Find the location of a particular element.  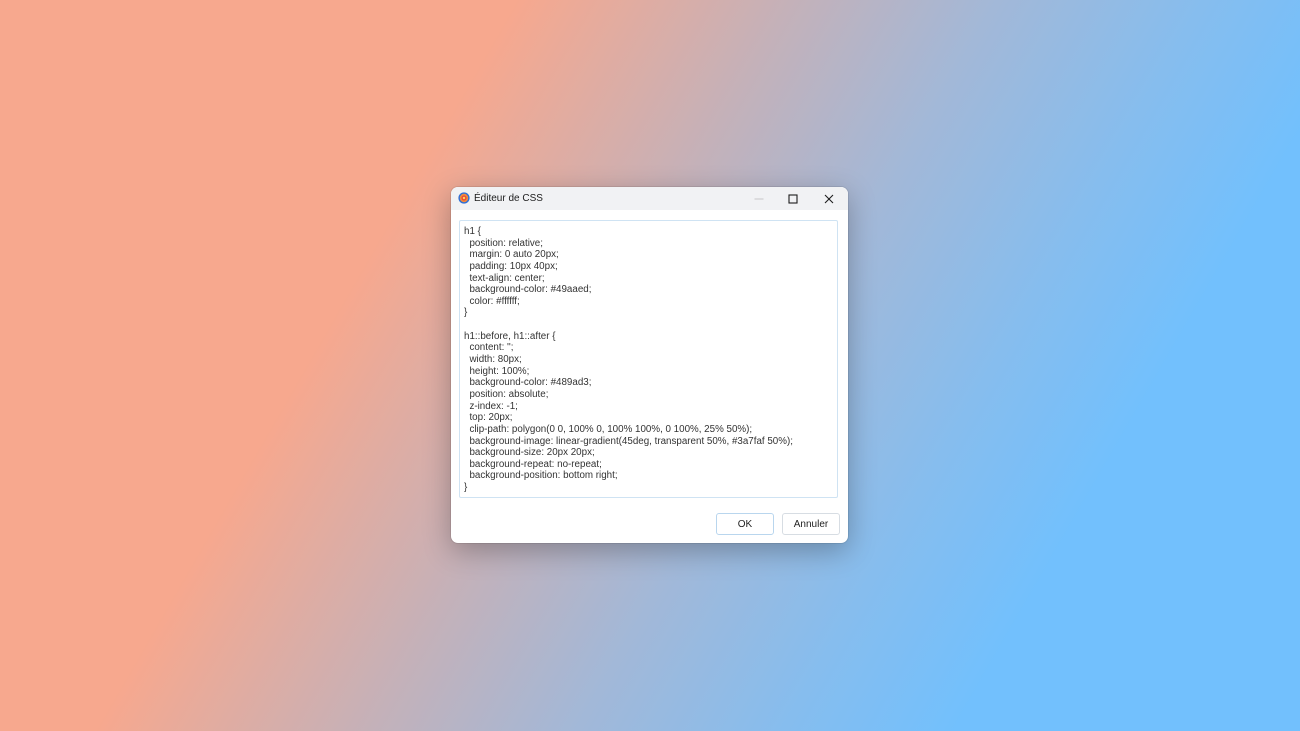

code-line: padding: 10px 40px; is located at coordinates (511, 266).